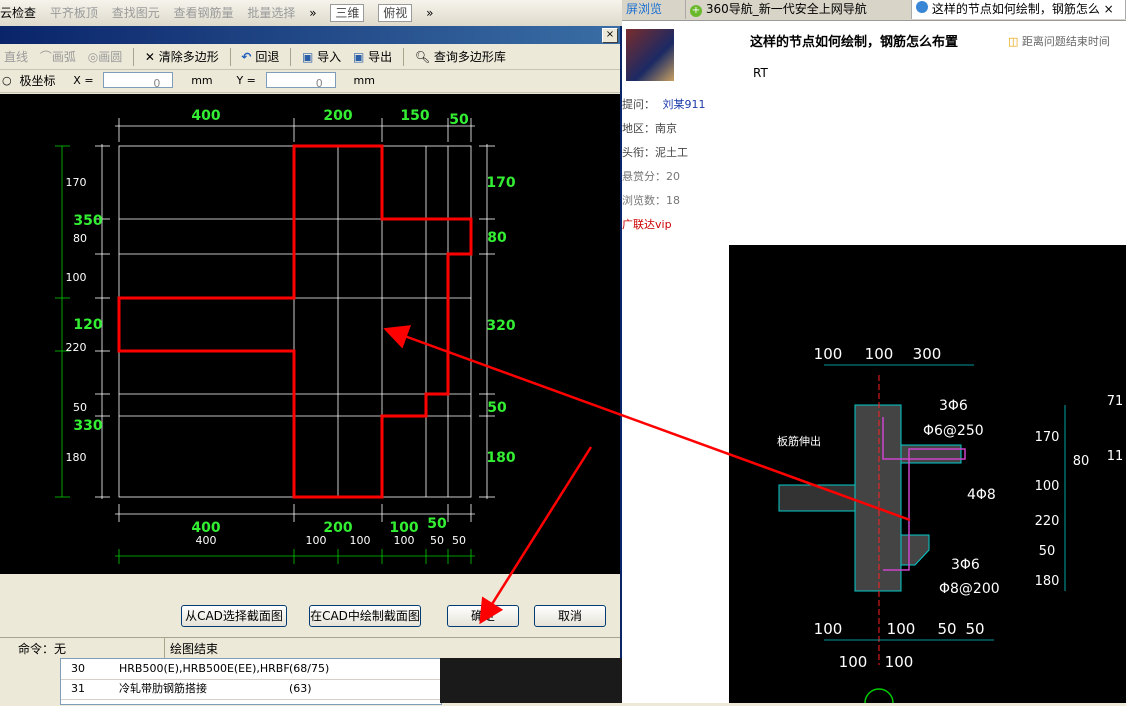 The image size is (1126, 706). What do you see at coordinates (878, 498) in the screenshot?
I see `column-section` at bounding box center [878, 498].